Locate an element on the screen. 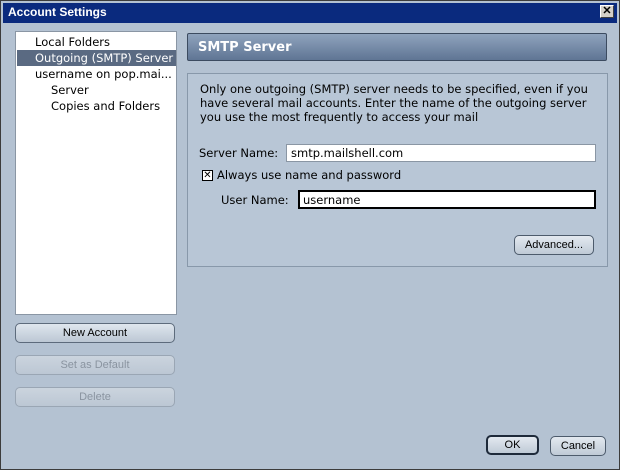  set-as-default-button: Set as Default is located at coordinates (95, 365).